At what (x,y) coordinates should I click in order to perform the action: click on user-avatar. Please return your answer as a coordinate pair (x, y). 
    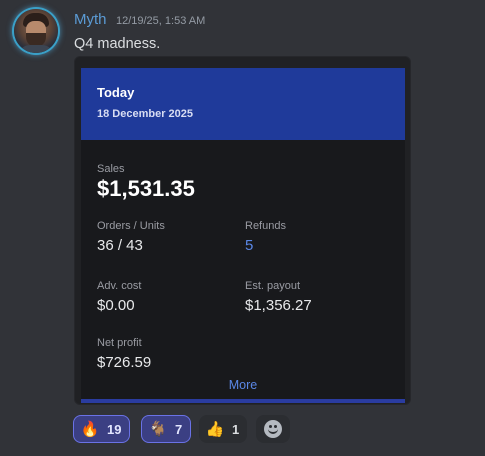
    Looking at the image, I should click on (36, 31).